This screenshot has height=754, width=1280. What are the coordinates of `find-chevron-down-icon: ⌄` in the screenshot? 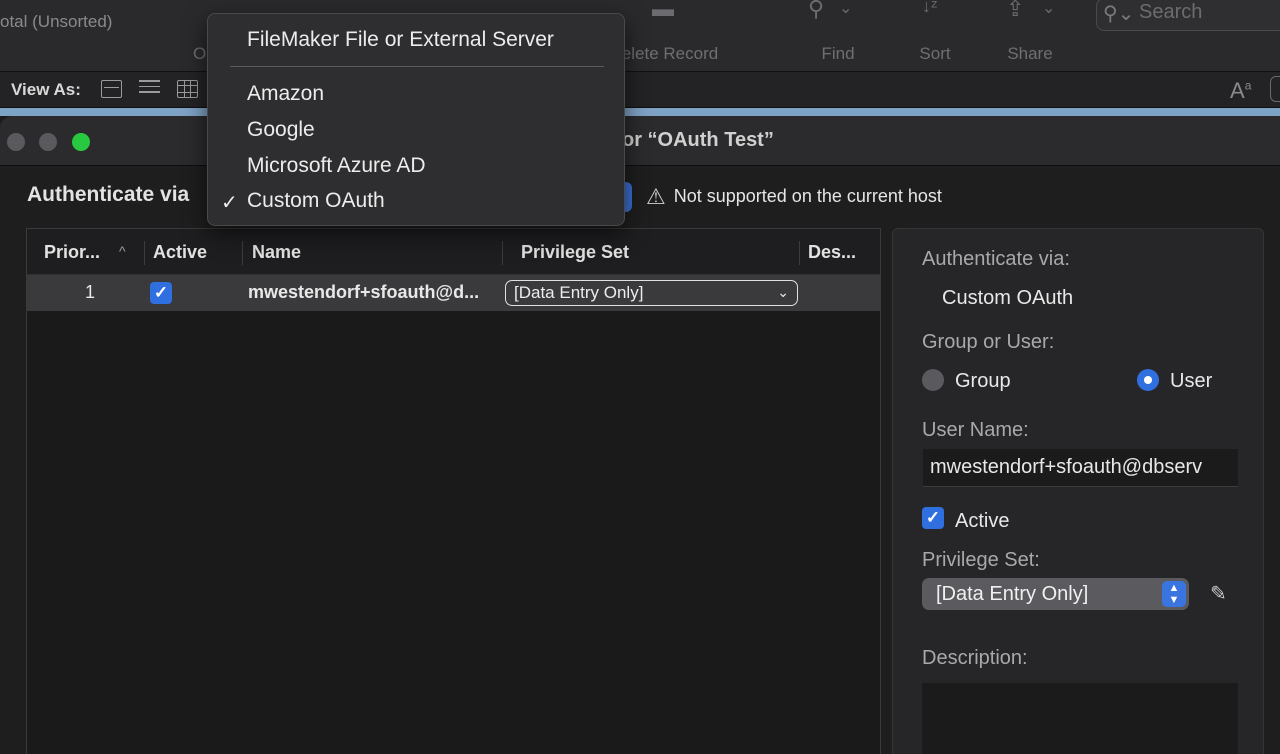 It's located at (845, 9).